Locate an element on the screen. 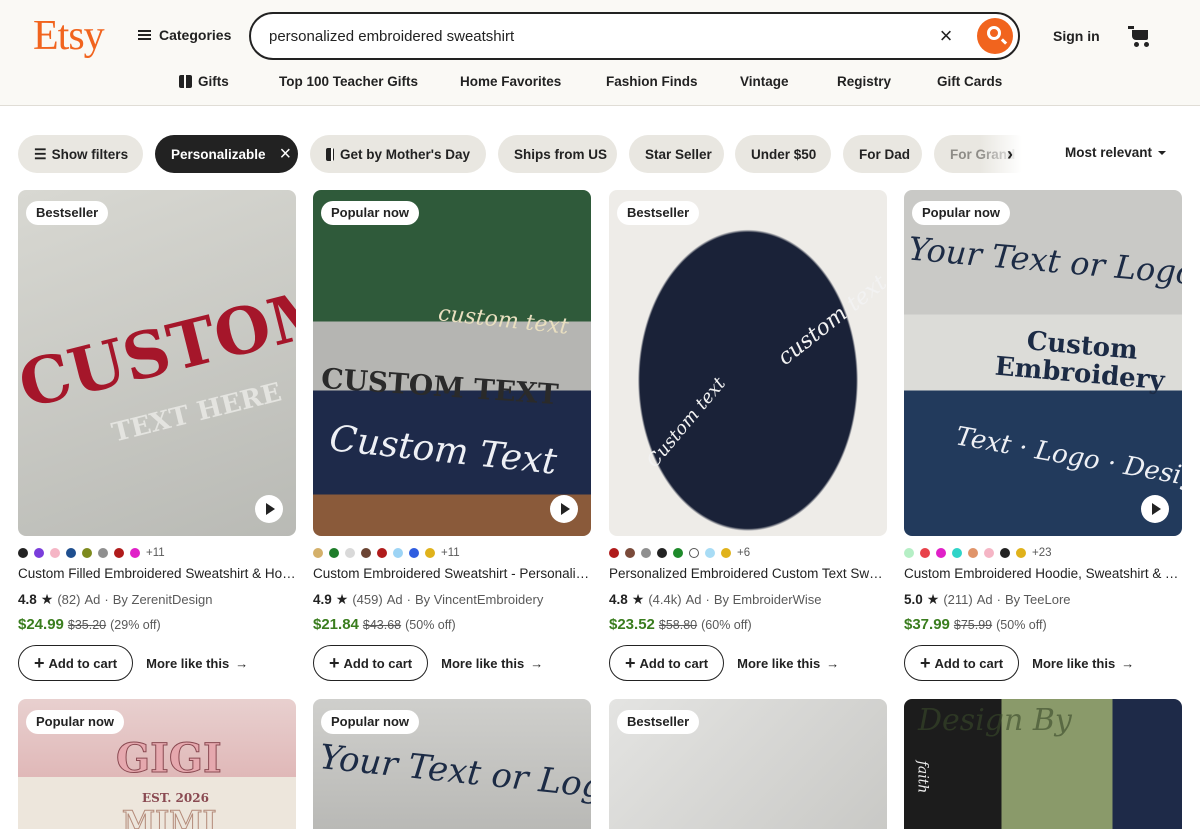 Image resolution: width=1200 pixels, height=829 pixels. product-card: Bestseller is located at coordinates (748, 764).